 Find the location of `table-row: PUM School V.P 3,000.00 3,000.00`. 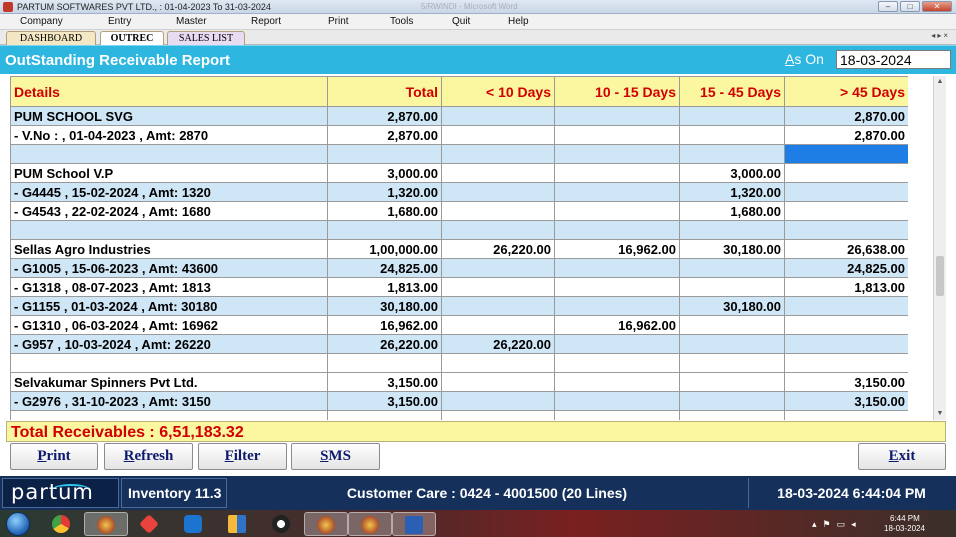

table-row: PUM School V.P 3,000.00 3,000.00 is located at coordinates (459, 173).